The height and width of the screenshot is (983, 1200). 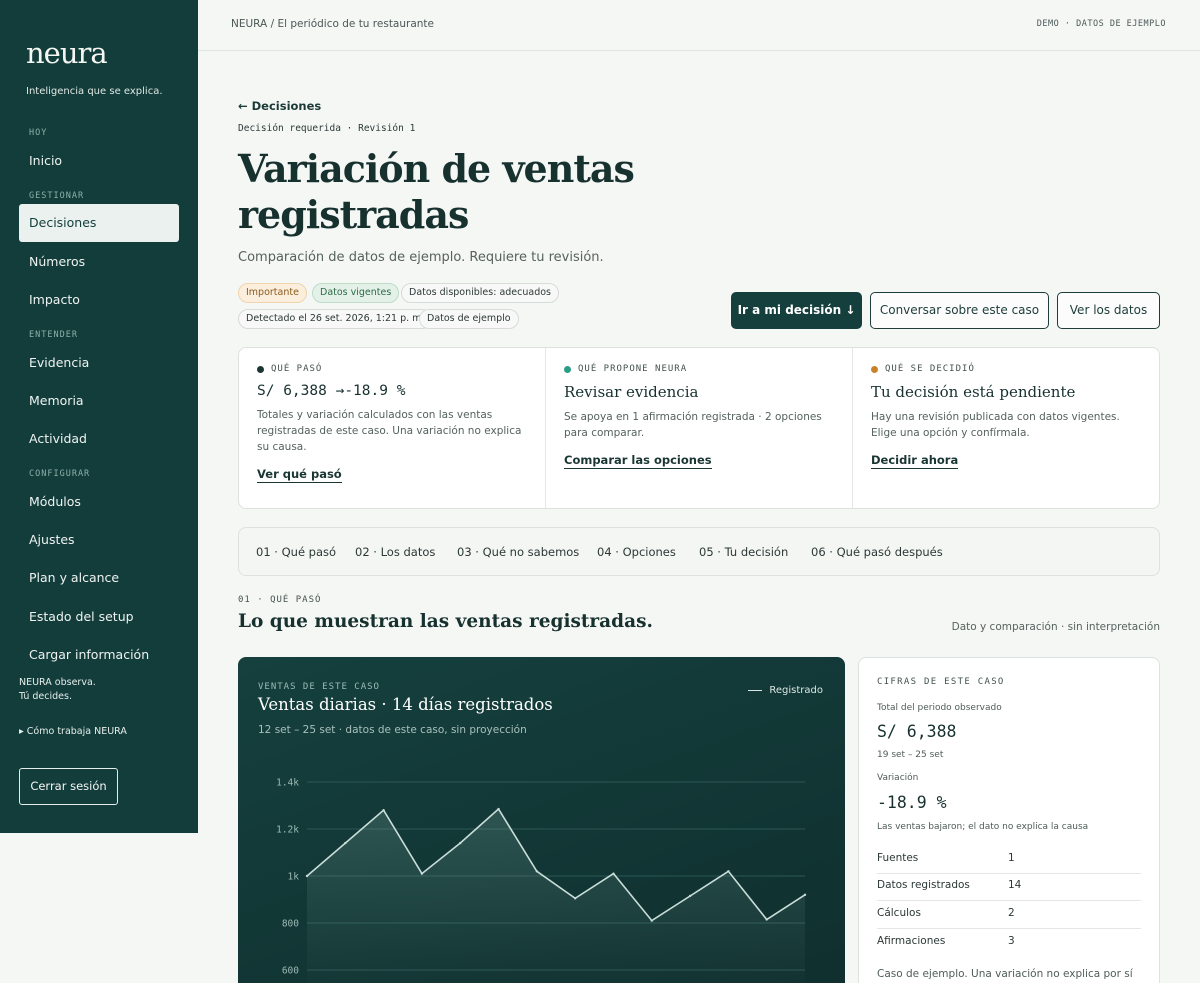 What do you see at coordinates (631, 392) in the screenshot?
I see `card-title: Revisar evidencia` at bounding box center [631, 392].